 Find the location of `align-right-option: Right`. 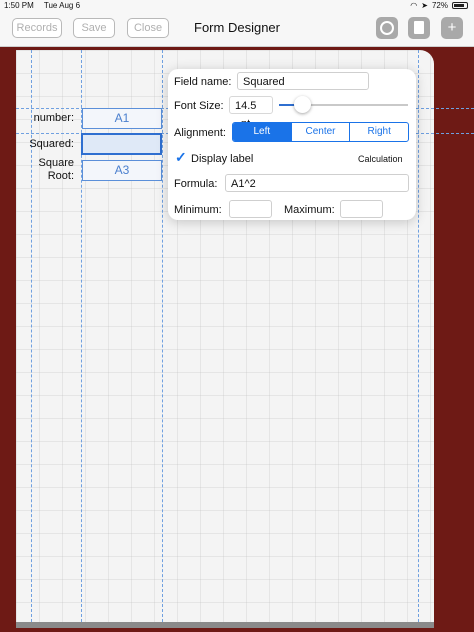

align-right-option: Right is located at coordinates (378, 132).